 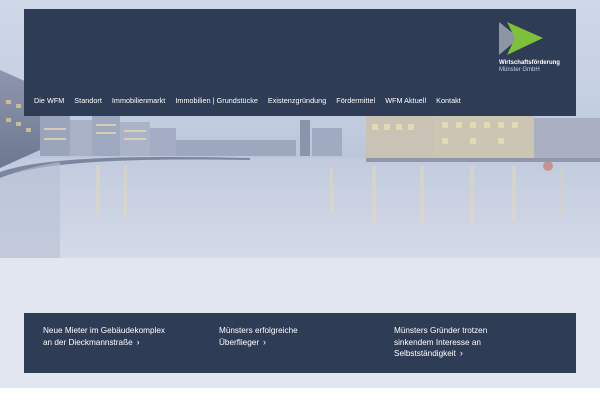 What do you see at coordinates (437, 342) in the screenshot?
I see `teaser-text: sinkendem Interesse an` at bounding box center [437, 342].